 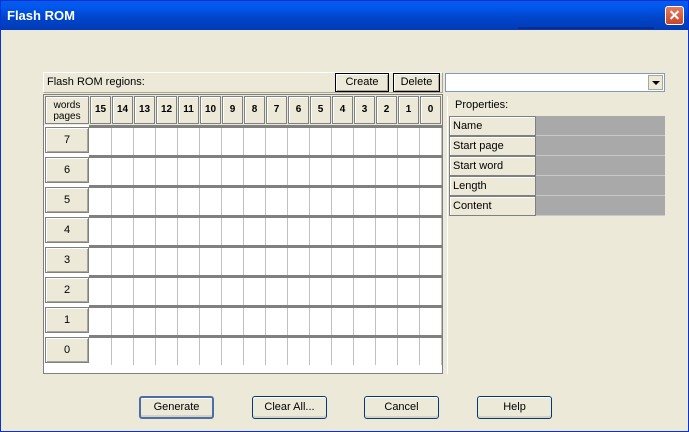 I want to click on page-row-button: 2, so click(x=67, y=290).